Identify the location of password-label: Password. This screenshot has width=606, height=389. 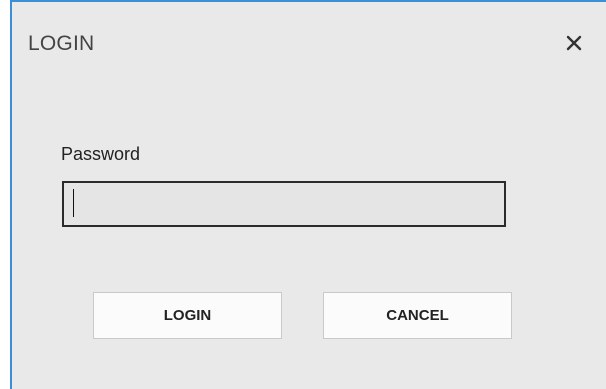
(101, 154).